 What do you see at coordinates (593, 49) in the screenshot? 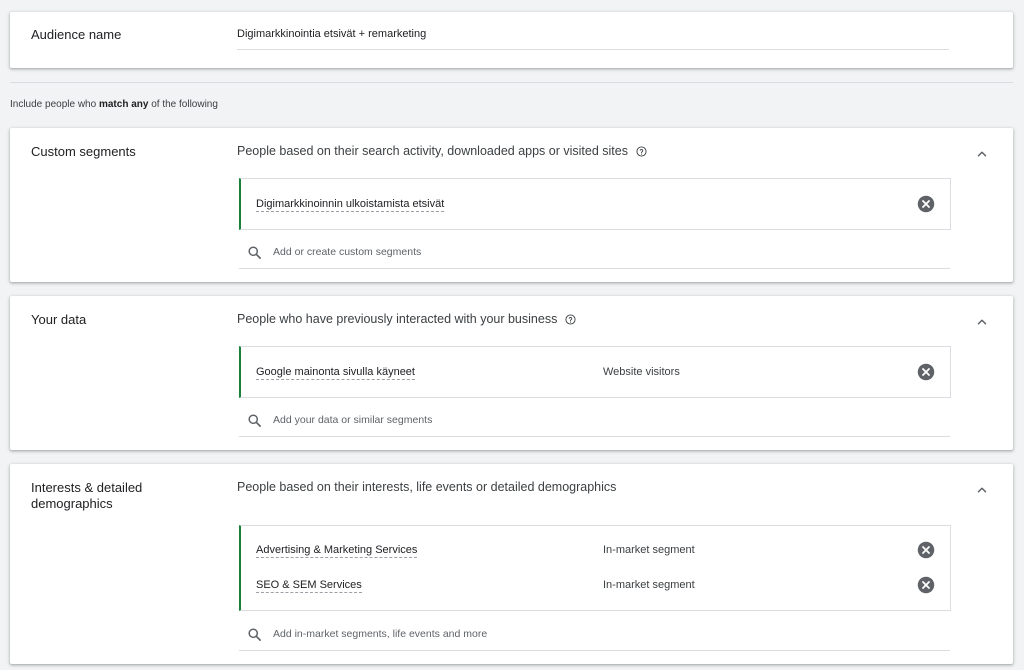
I see `audience-name-underline` at bounding box center [593, 49].